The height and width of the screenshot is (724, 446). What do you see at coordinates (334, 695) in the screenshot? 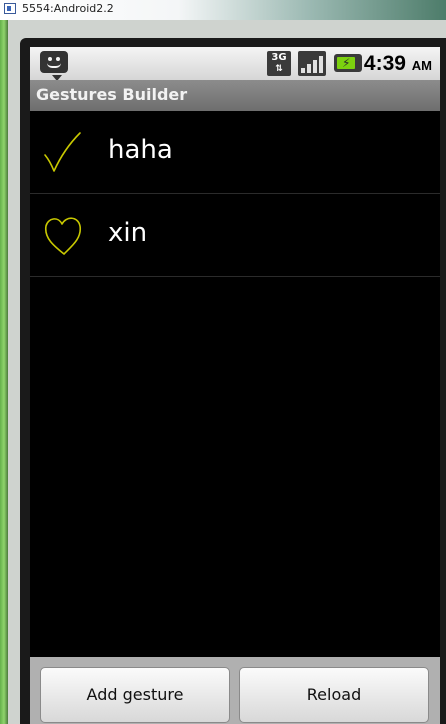
I see `reload-button: Reload` at bounding box center [334, 695].